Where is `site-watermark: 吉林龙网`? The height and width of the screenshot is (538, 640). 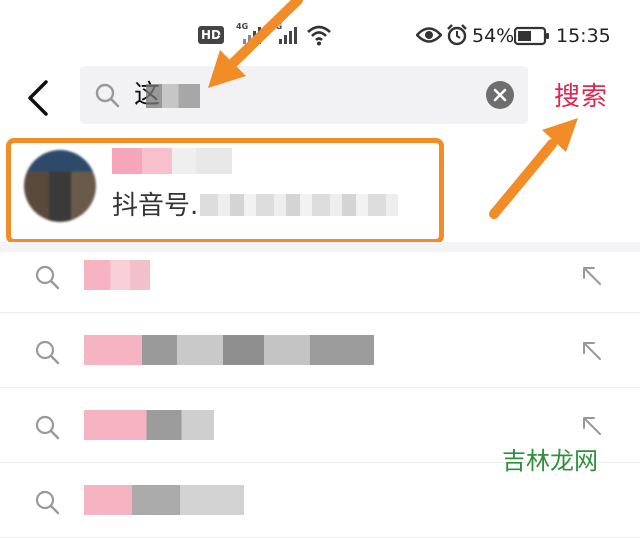
site-watermark: 吉林龙网 is located at coordinates (550, 461).